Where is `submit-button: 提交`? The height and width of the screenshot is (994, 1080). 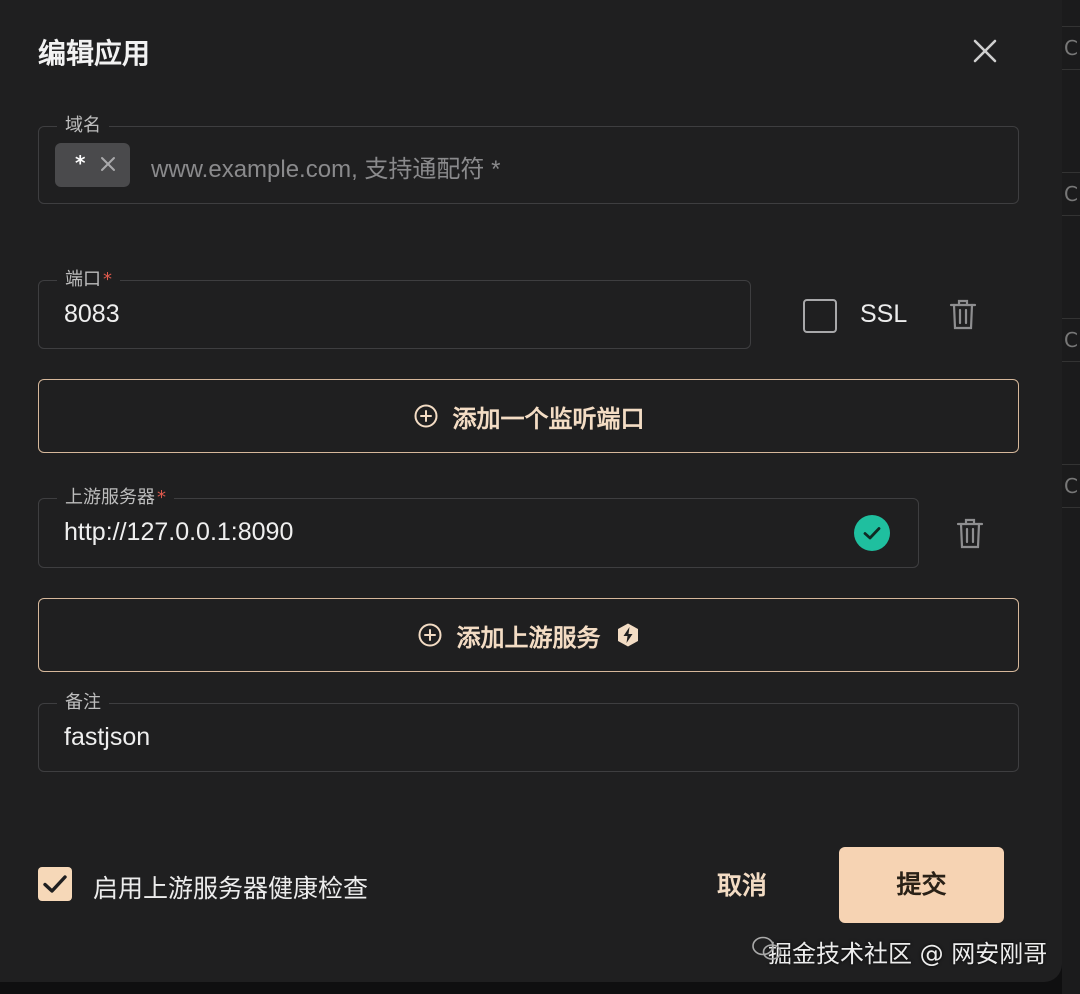
submit-button: 提交 is located at coordinates (921, 885).